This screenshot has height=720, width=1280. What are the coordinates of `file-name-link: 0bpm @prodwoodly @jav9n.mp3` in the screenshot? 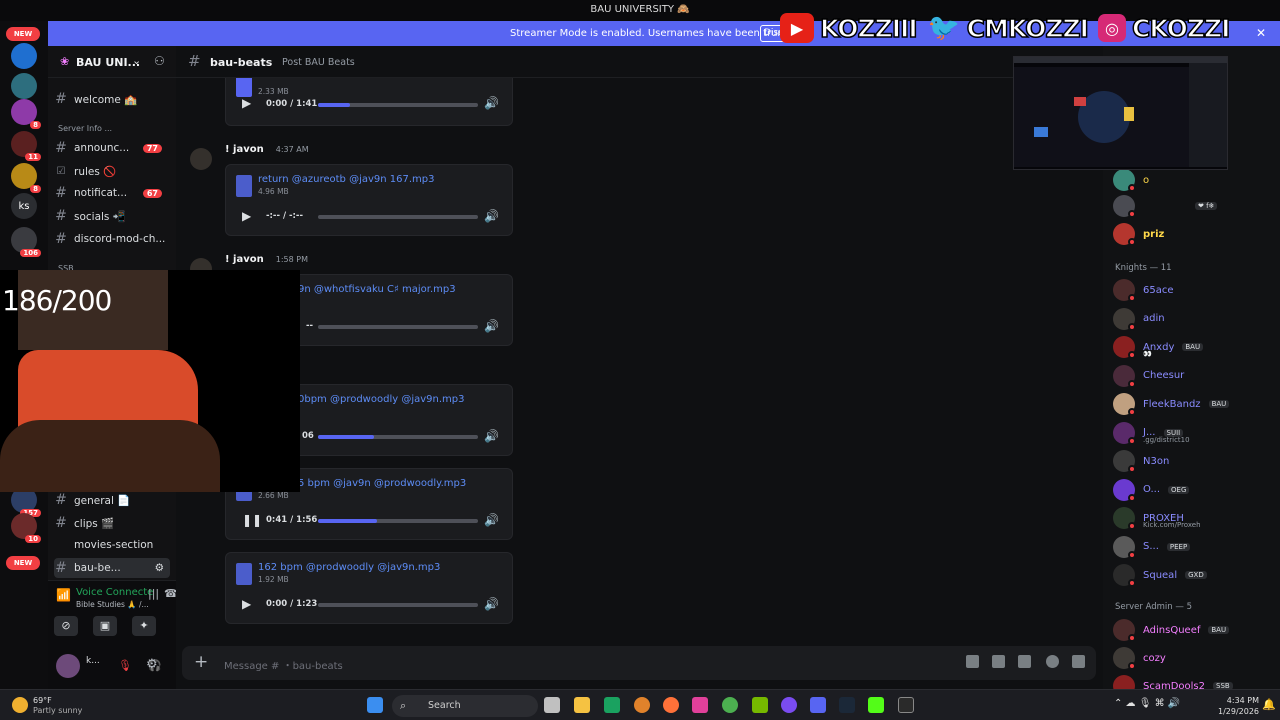 It's located at (381, 399).